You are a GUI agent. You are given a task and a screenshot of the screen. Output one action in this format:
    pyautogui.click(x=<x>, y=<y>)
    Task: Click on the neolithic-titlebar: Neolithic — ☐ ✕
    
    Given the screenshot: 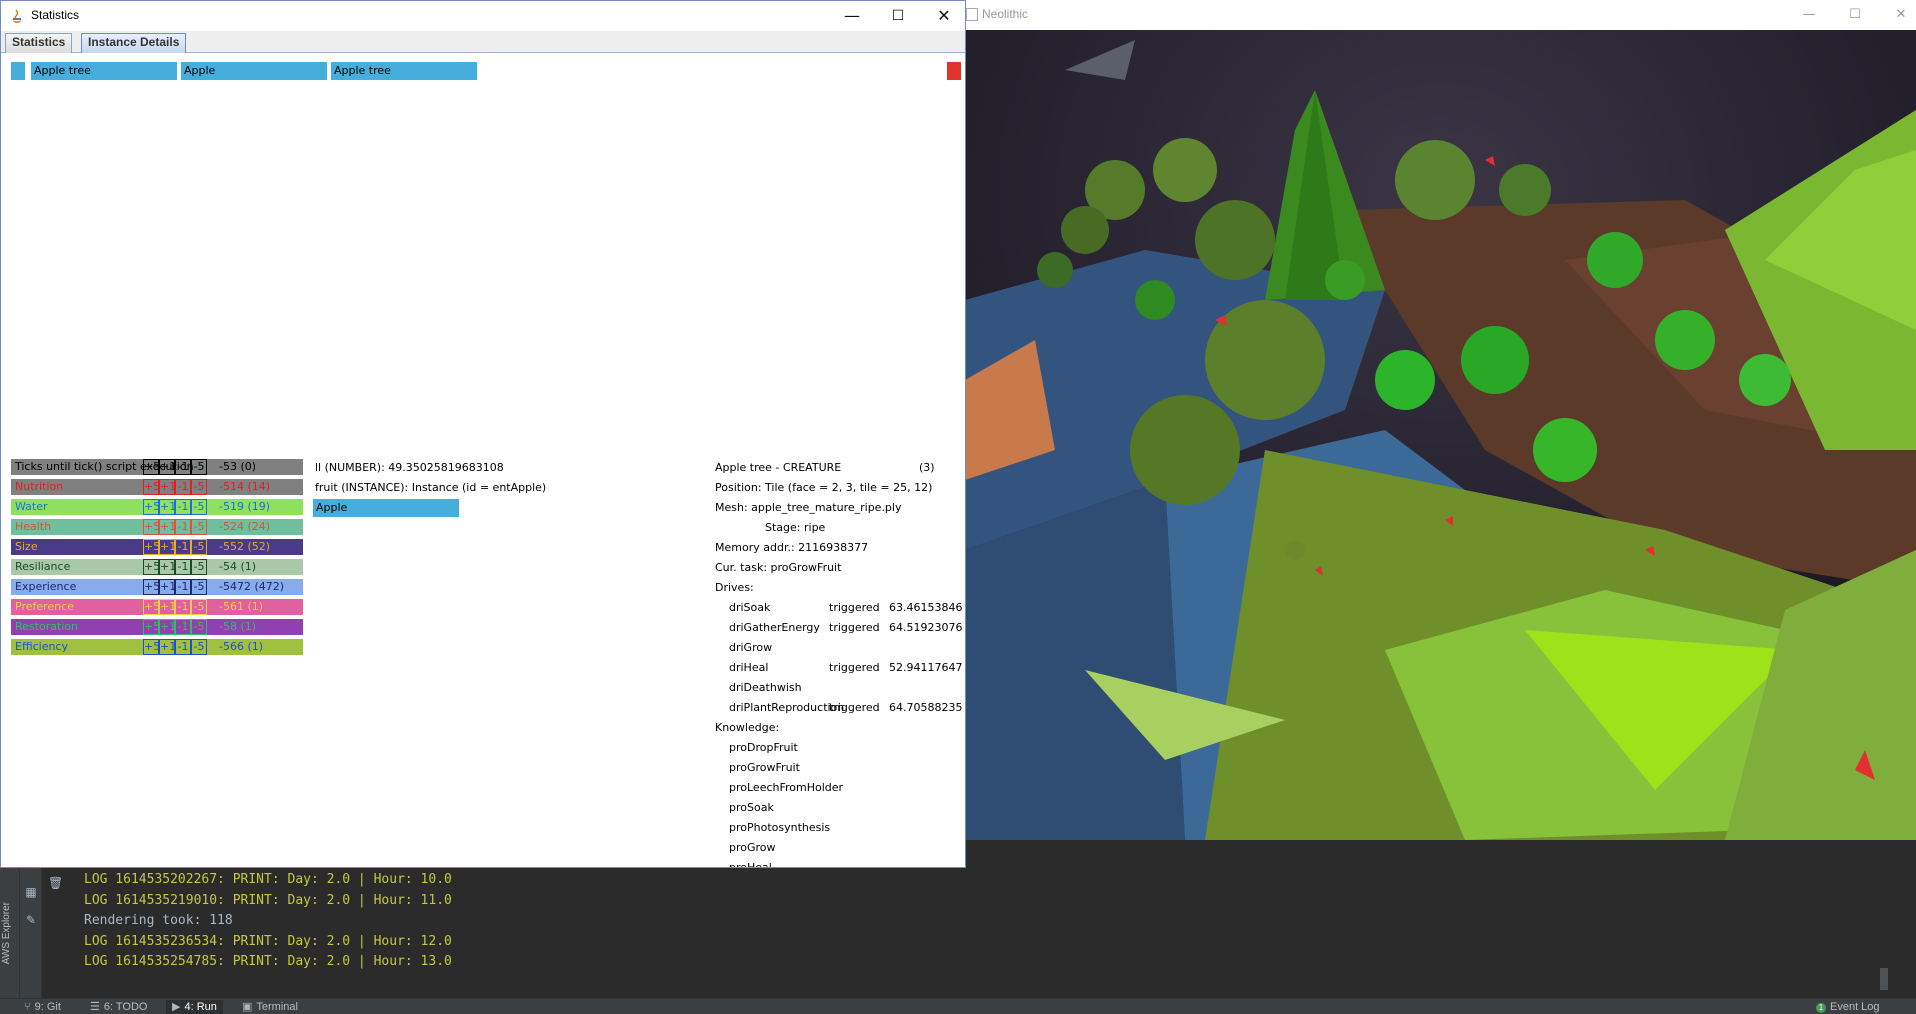 What is the action you would take?
    pyautogui.click(x=1439, y=15)
    